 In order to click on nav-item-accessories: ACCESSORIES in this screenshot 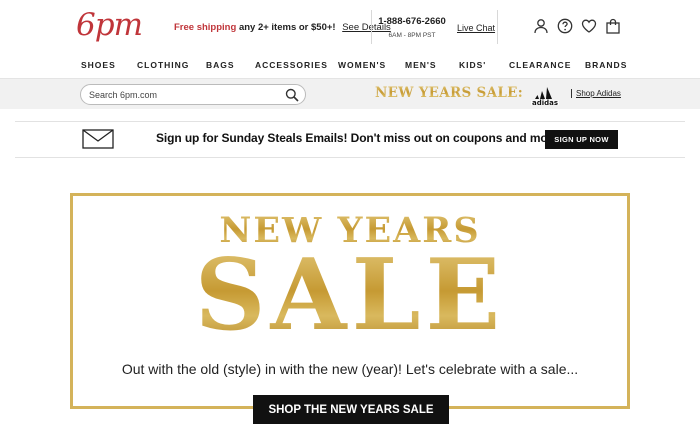, I will do `click(291, 65)`.